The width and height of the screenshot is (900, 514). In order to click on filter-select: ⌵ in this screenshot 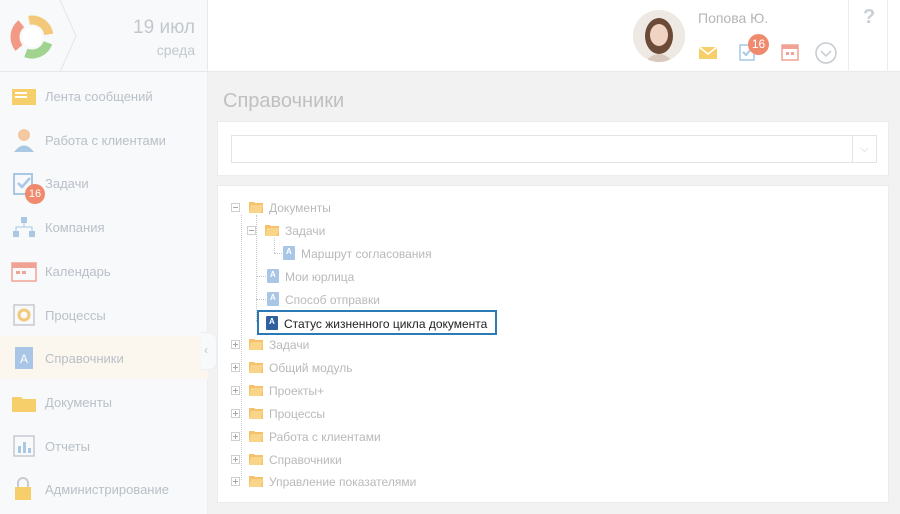, I will do `click(554, 149)`.